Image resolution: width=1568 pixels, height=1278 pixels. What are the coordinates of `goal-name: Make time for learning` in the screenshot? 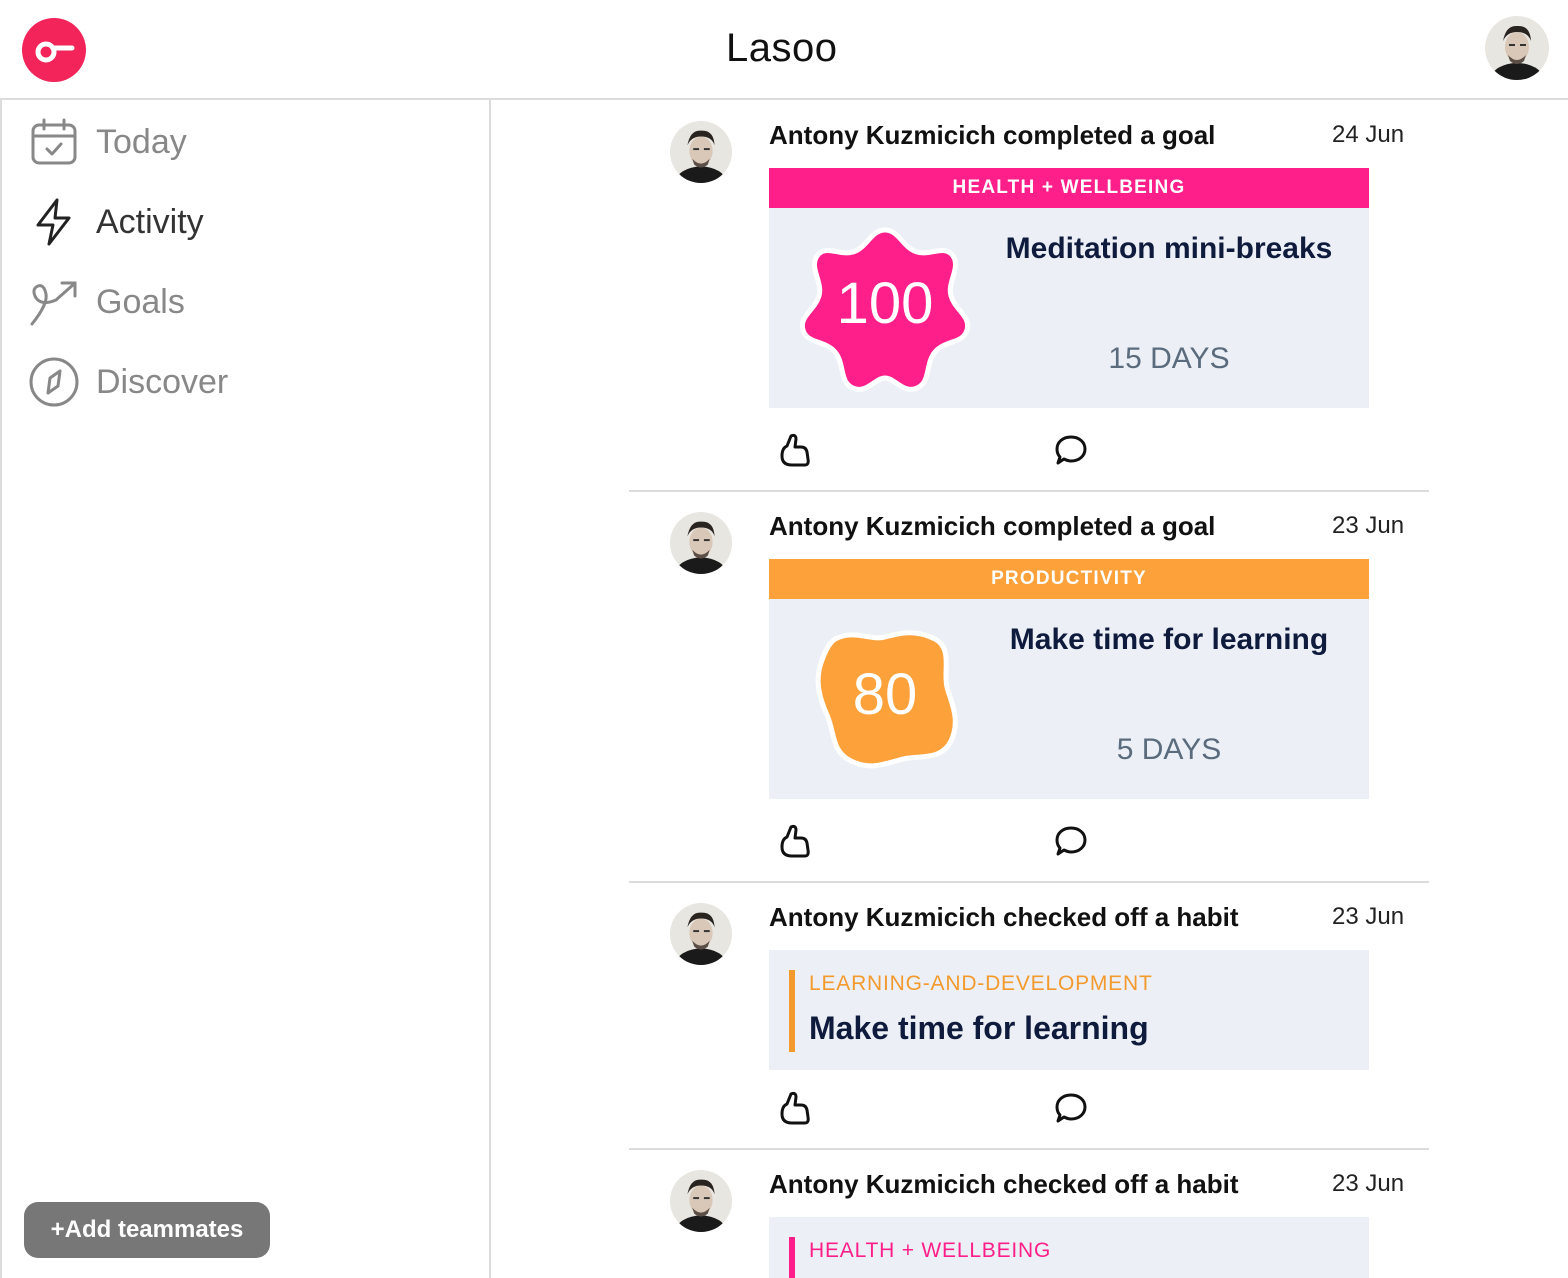 It's located at (1169, 639).